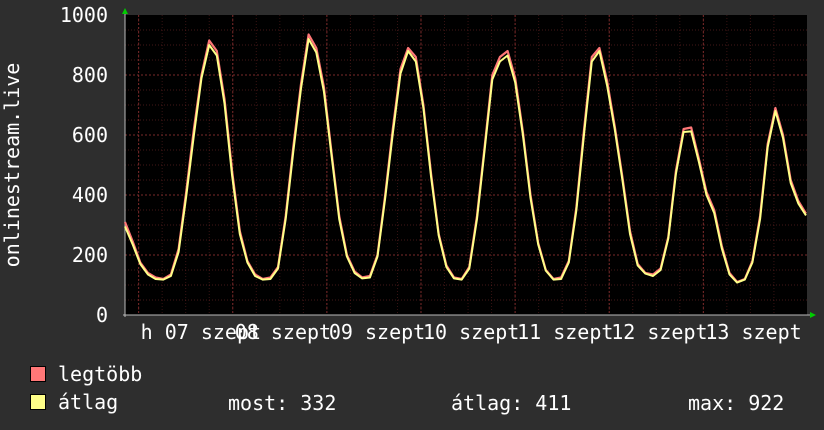 The height and width of the screenshot is (430, 824). What do you see at coordinates (753, 332) in the screenshot?
I see `x-tick-label: 13 szept` at bounding box center [753, 332].